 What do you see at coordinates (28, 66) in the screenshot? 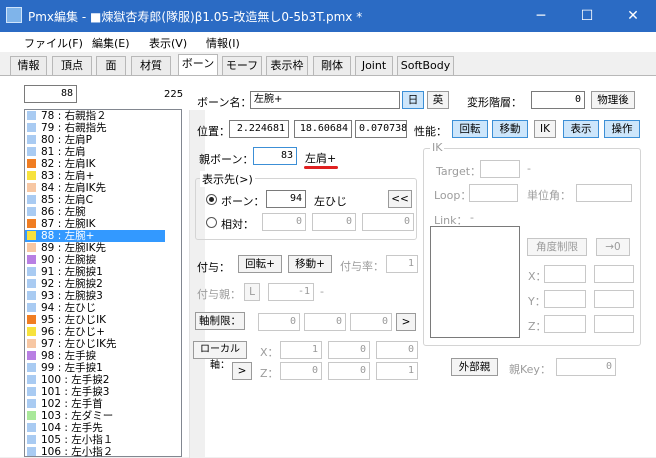
I see `tab-info: 情報` at bounding box center [28, 66].